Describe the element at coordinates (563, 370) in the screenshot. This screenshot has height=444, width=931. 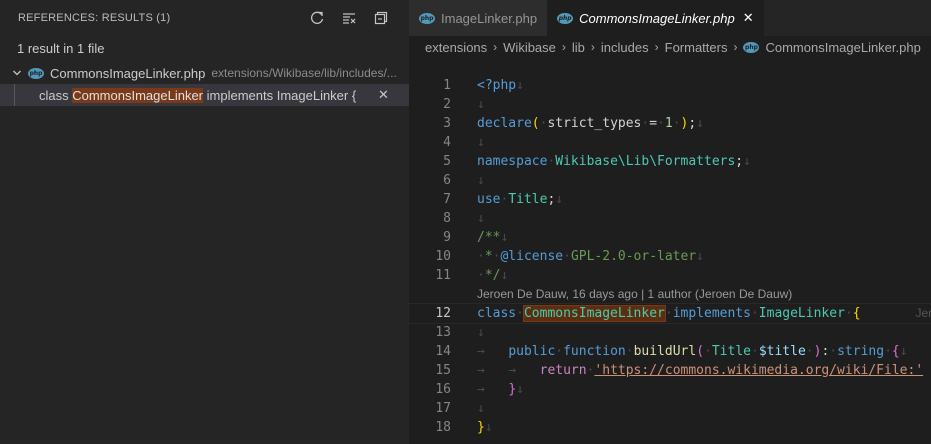
I see `code-token: return` at that location.